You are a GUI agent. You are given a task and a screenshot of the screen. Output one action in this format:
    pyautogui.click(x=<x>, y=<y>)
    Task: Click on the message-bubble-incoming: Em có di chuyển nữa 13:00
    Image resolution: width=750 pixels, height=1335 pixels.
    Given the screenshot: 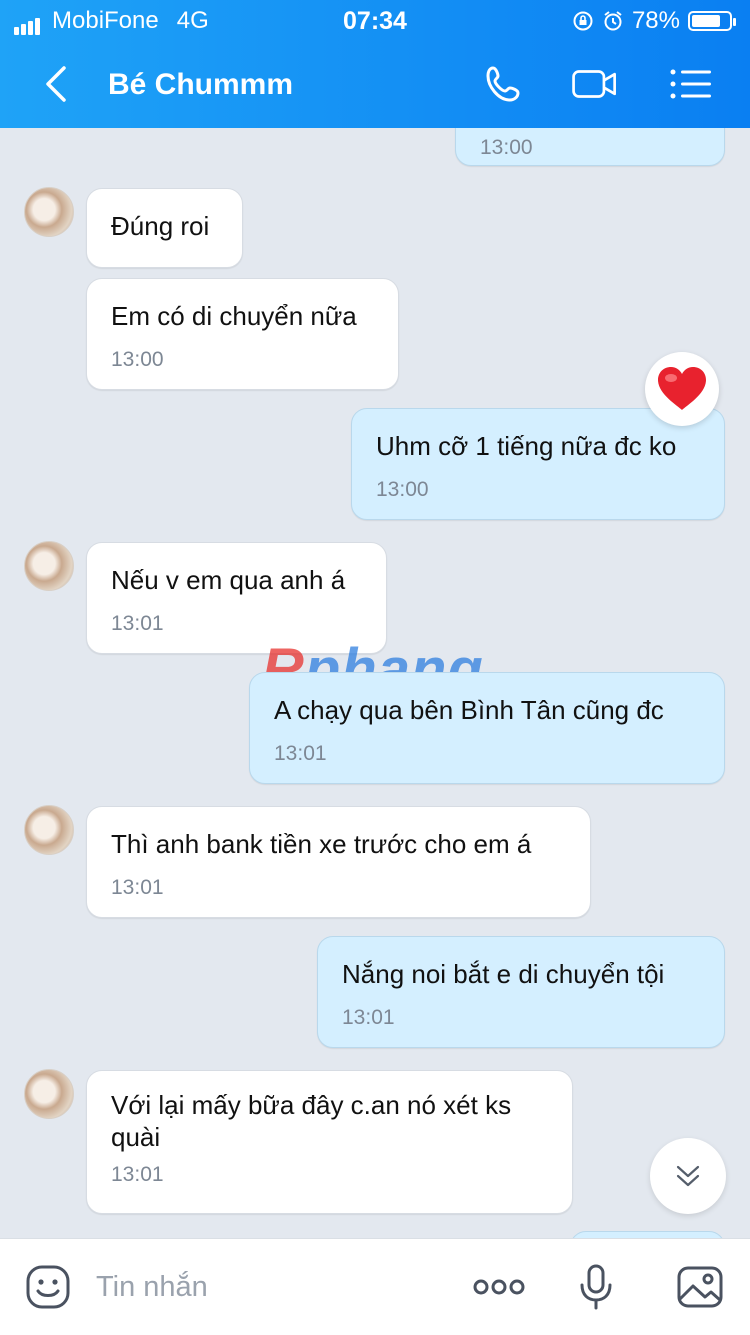 What is the action you would take?
    pyautogui.click(x=242, y=334)
    